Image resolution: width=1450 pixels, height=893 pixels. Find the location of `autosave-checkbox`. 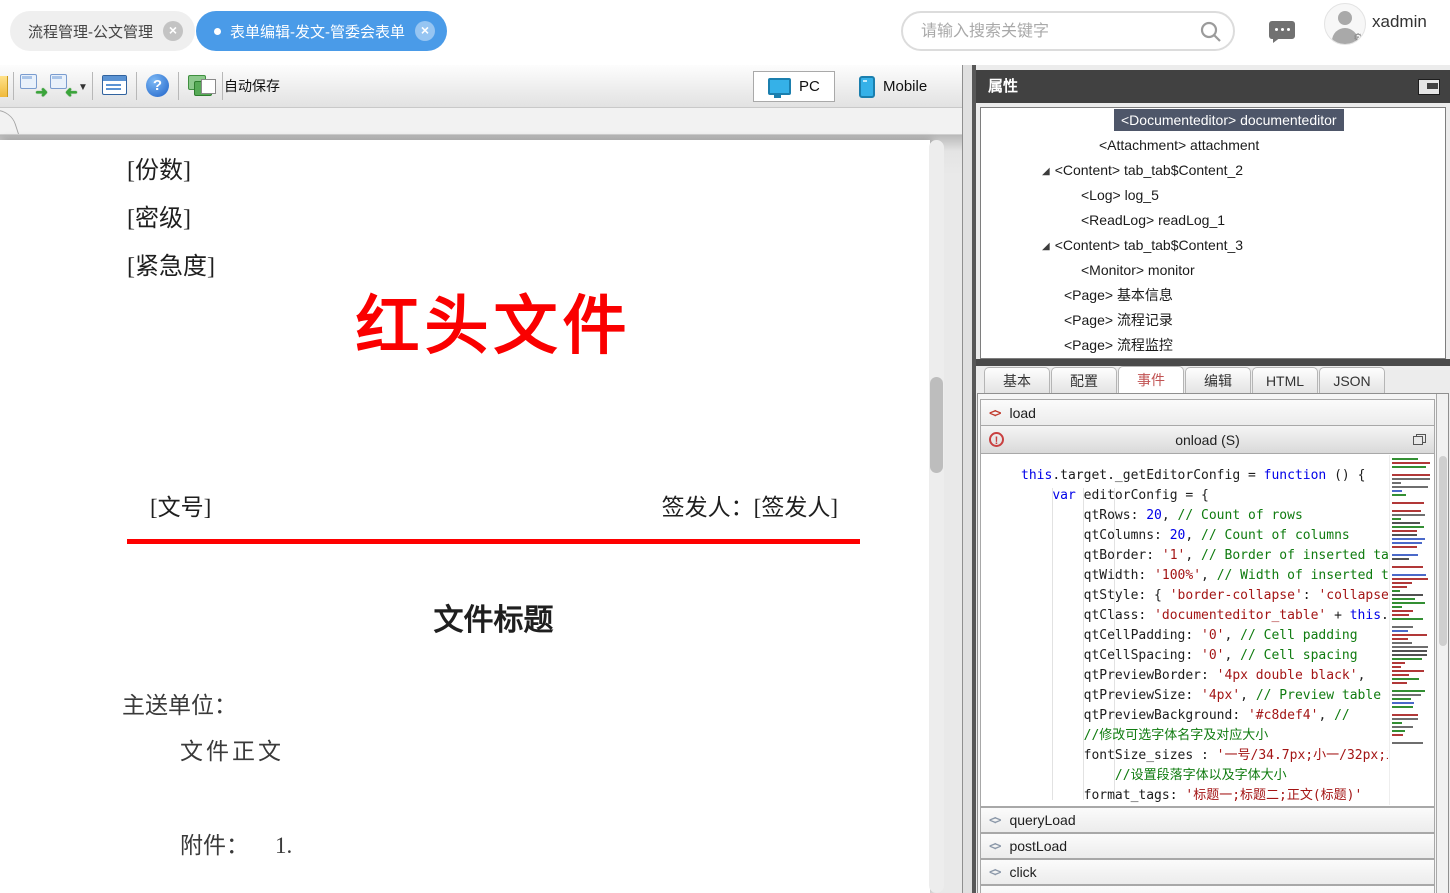

autosave-checkbox is located at coordinates (208, 86).